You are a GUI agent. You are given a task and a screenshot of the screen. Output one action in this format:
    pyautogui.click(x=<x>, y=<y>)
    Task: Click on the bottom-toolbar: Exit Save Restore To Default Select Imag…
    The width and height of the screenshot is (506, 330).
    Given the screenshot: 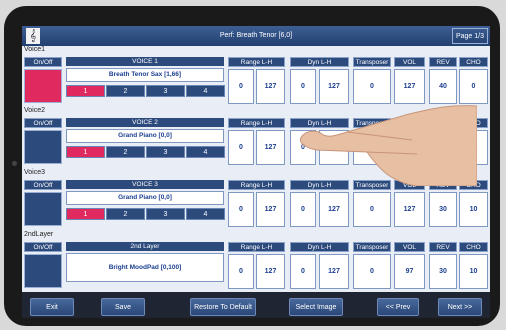 What is the action you would take?
    pyautogui.click(x=256, y=305)
    